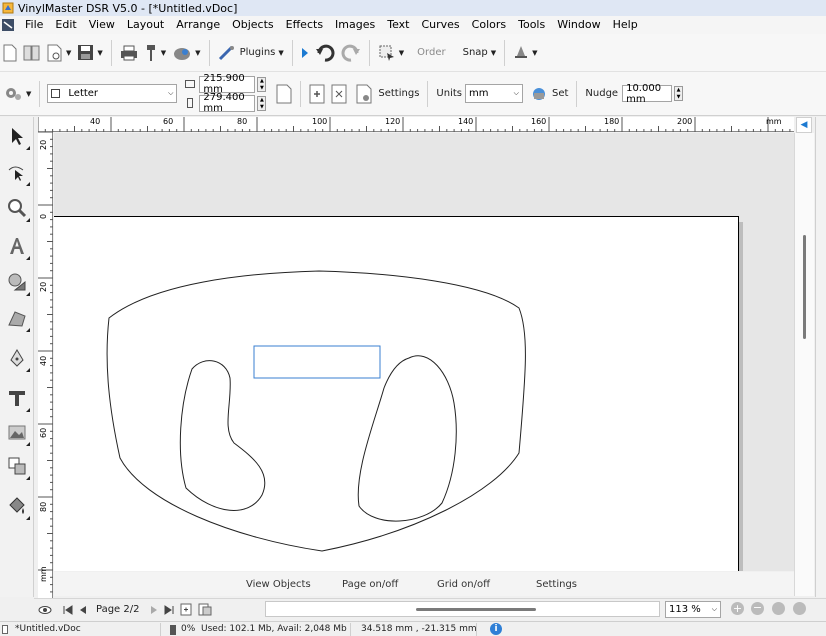 This screenshot has height=636, width=826. What do you see at coordinates (320, 121) in the screenshot?
I see `ruler-label: 100` at bounding box center [320, 121].